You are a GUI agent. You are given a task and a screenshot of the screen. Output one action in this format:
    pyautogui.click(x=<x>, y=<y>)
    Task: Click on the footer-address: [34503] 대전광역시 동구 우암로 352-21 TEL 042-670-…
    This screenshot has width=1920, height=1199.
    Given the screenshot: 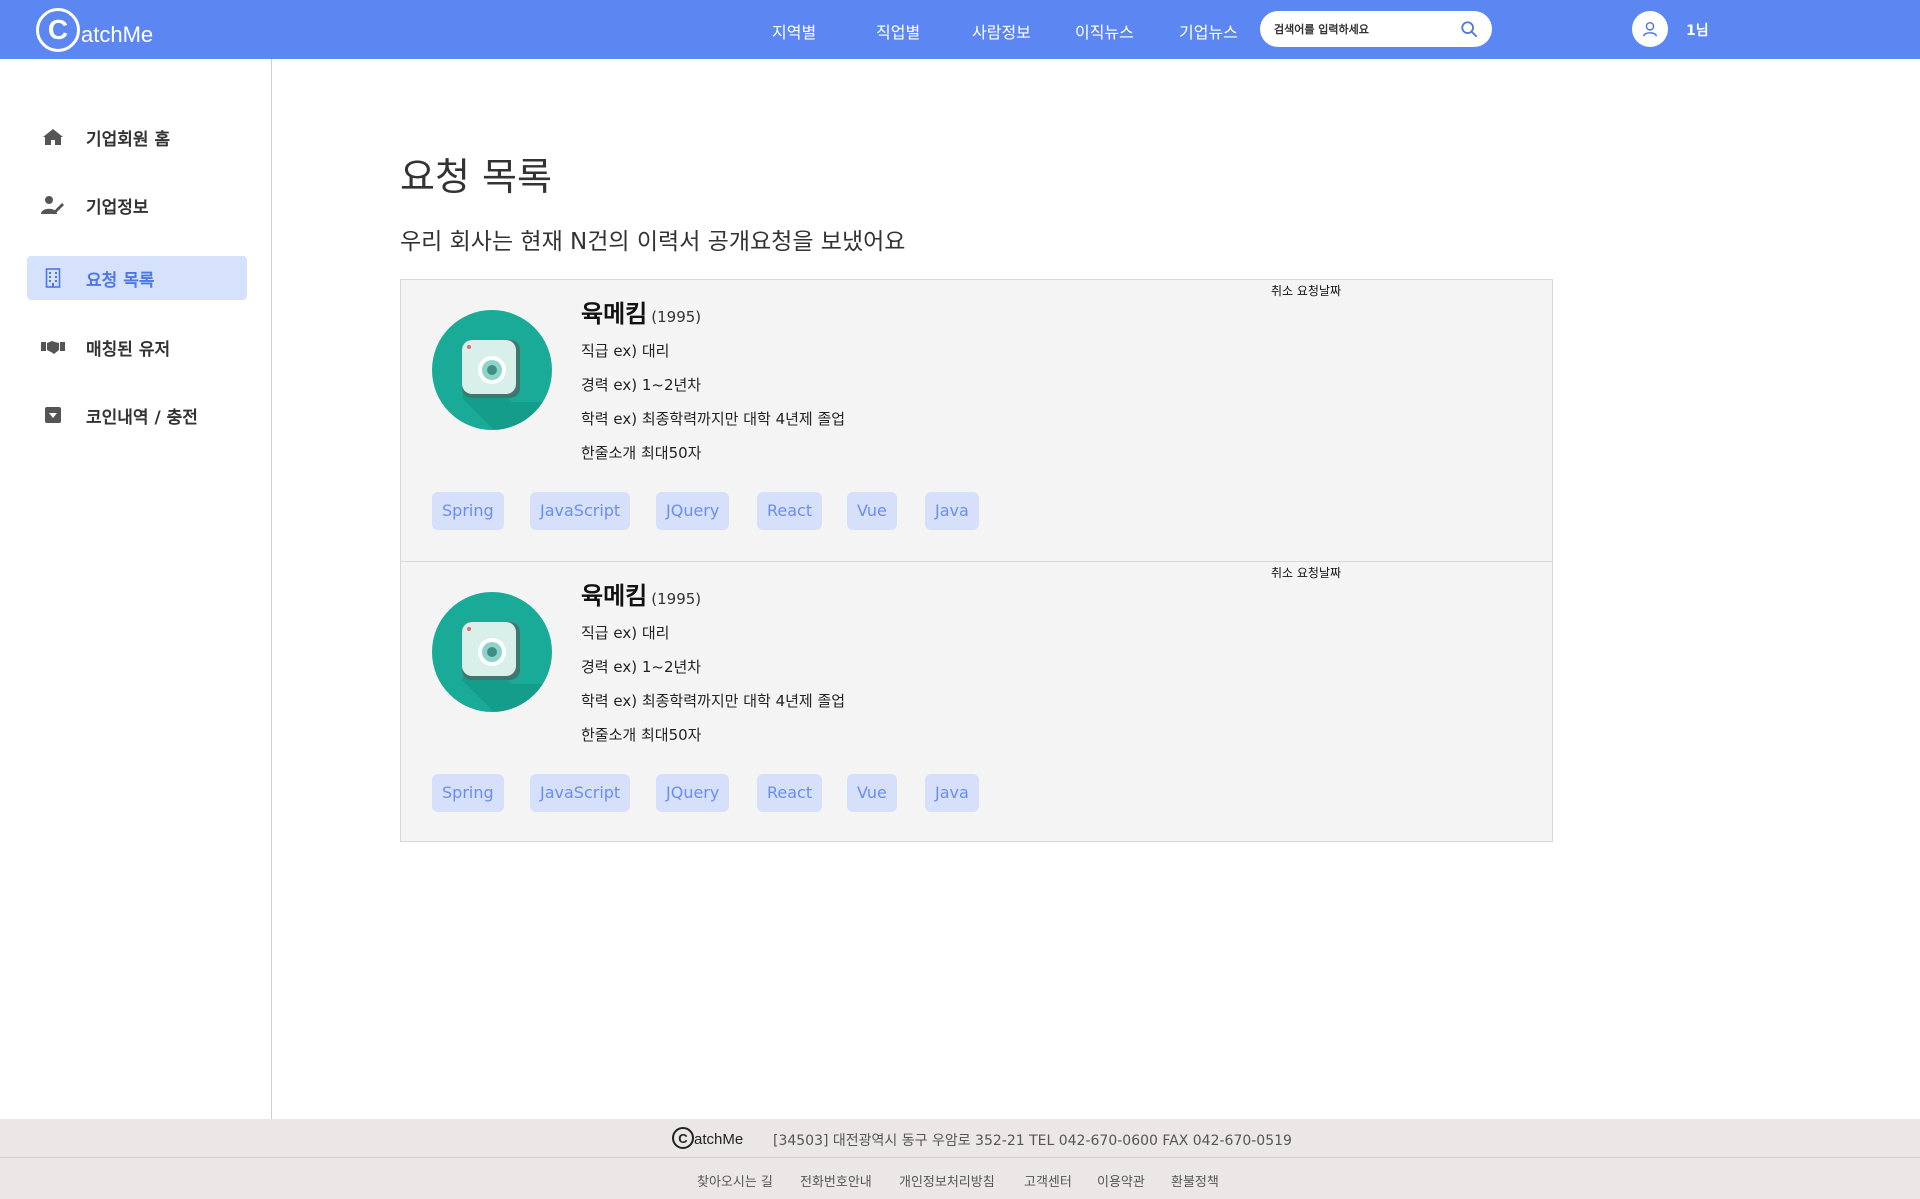 What is the action you would take?
    pyautogui.click(x=1032, y=1141)
    